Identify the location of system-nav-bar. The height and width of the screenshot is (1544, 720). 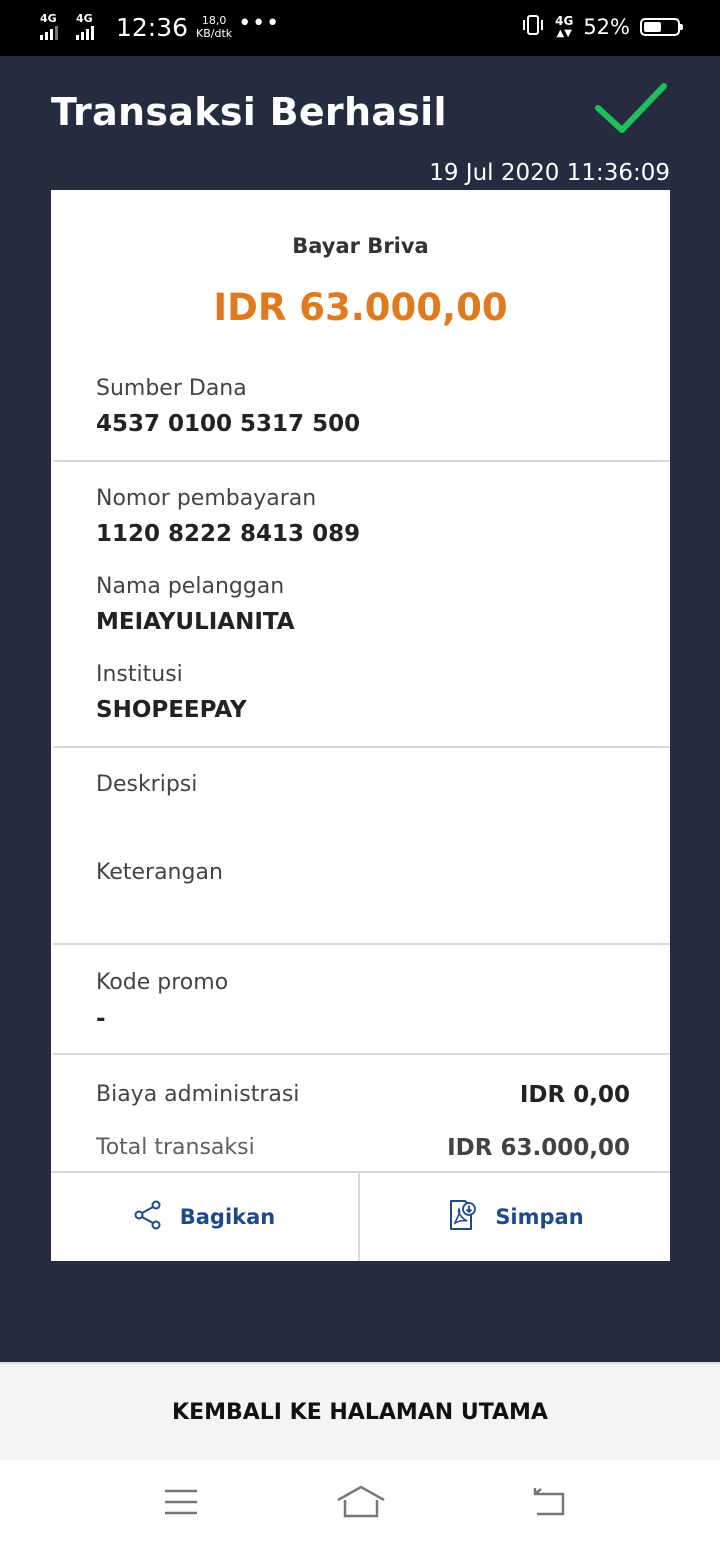
(360, 1502).